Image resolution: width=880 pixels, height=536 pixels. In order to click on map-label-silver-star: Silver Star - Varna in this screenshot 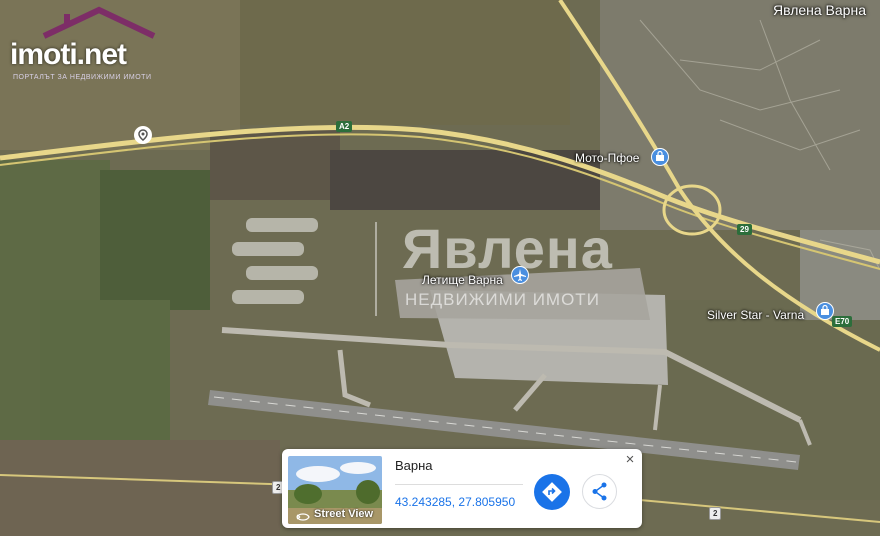, I will do `click(755, 315)`.